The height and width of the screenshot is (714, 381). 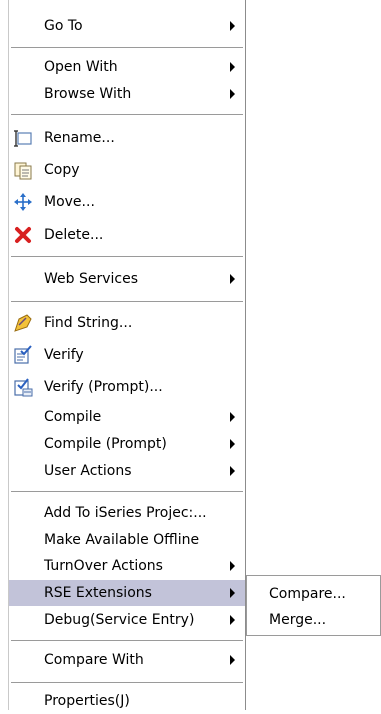 I want to click on menu-item-label: Compile (Prompt), so click(x=105, y=444).